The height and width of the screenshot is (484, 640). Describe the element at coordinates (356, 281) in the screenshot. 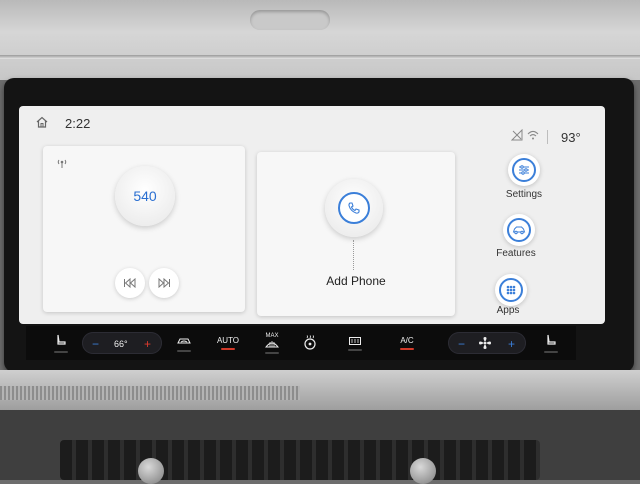

I see `add-phone-label: Add Phone` at that location.